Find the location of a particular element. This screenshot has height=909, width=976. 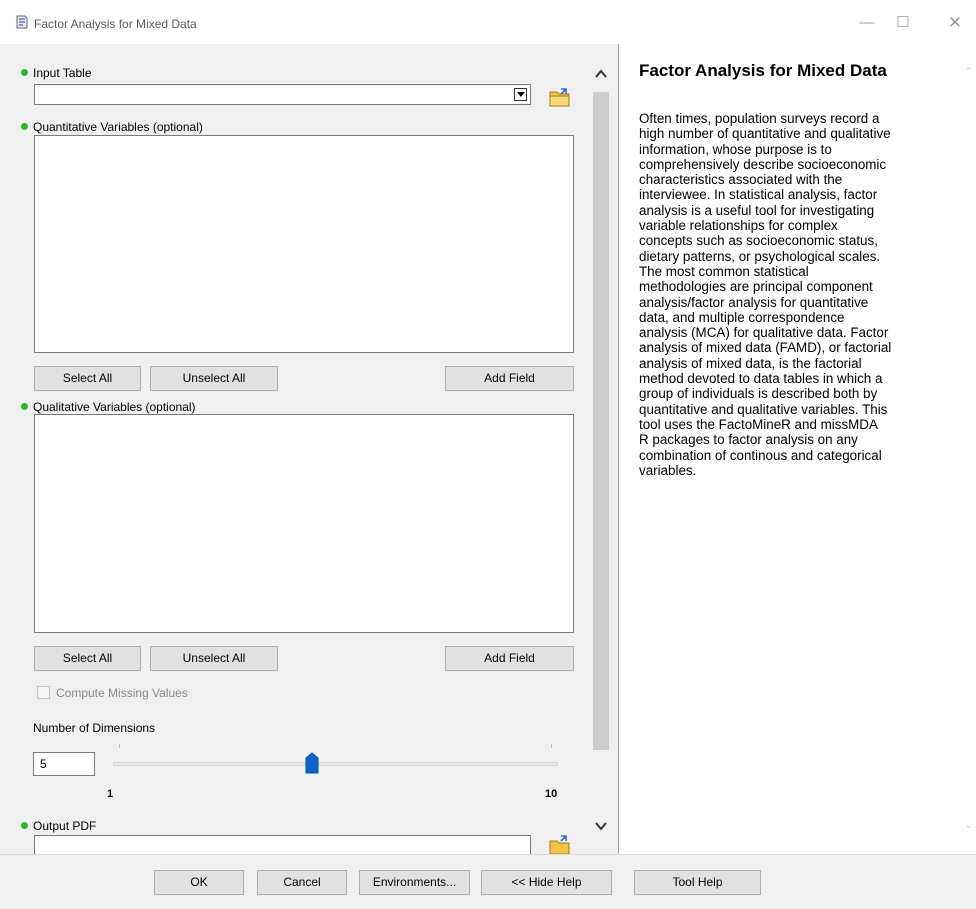

help-line: R packages to factor analysis on any is located at coordinates (748, 440).